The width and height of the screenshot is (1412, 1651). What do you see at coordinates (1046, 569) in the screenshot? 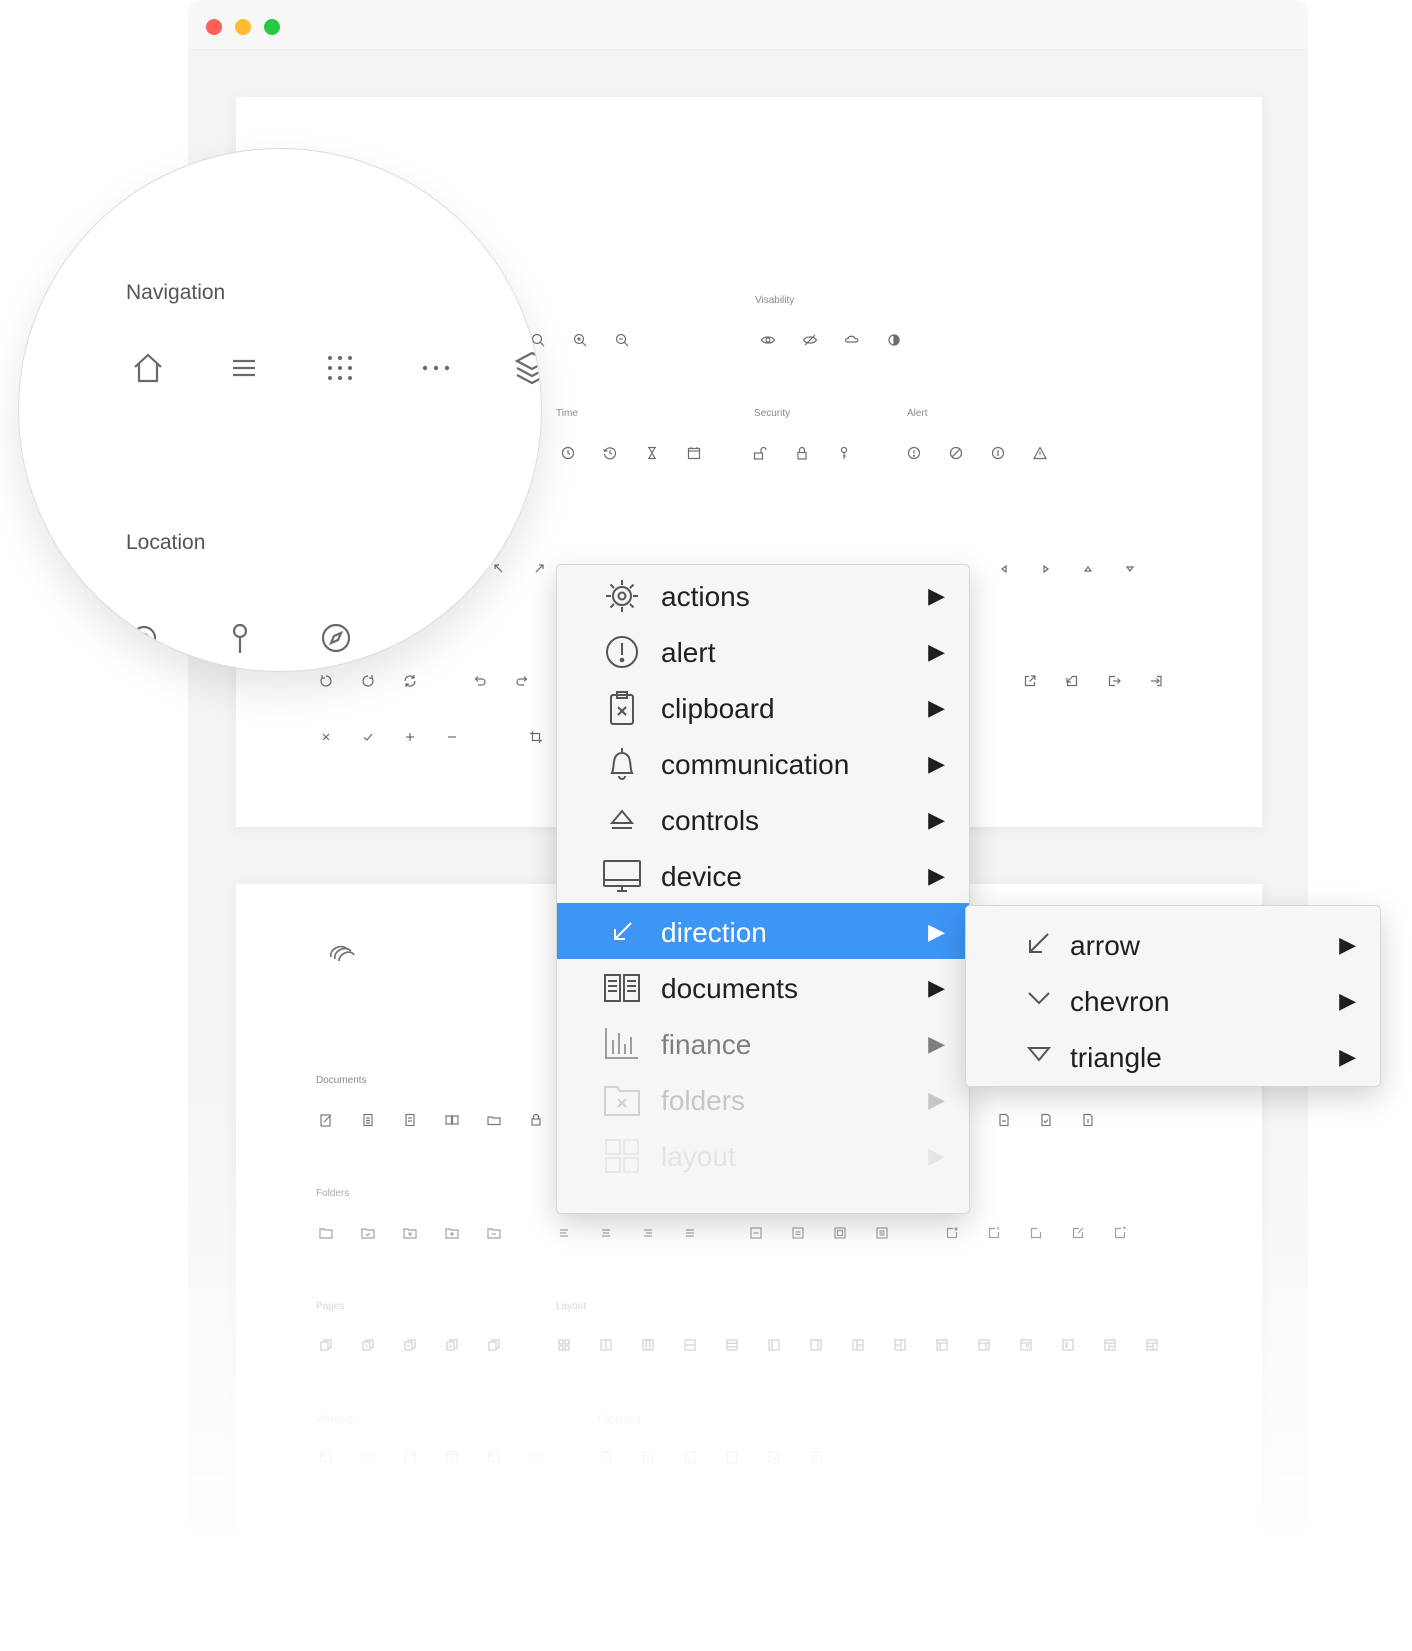
I see `triangle-right-icon` at bounding box center [1046, 569].